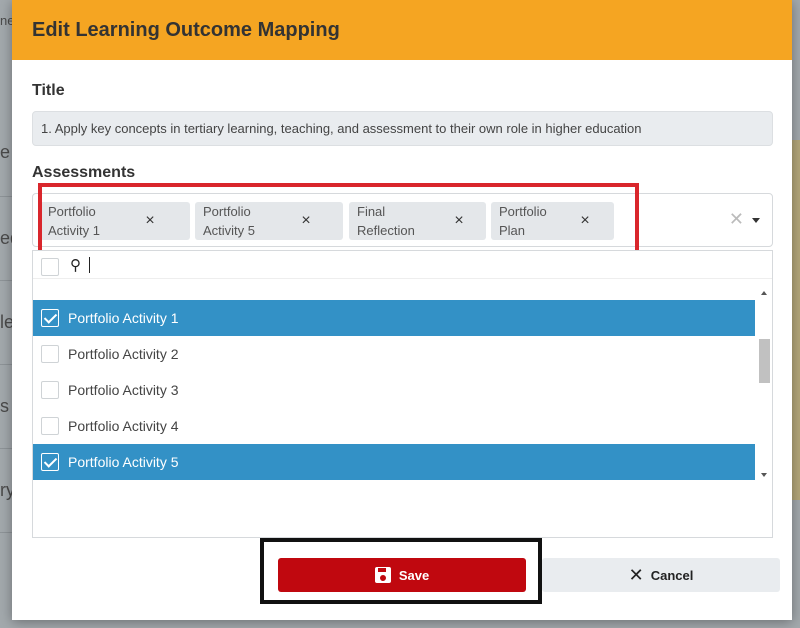 This screenshot has height=628, width=800. Describe the element at coordinates (394, 318) in the screenshot. I see `option-portfolio-activity-1: Portfolio Activity 1` at that location.